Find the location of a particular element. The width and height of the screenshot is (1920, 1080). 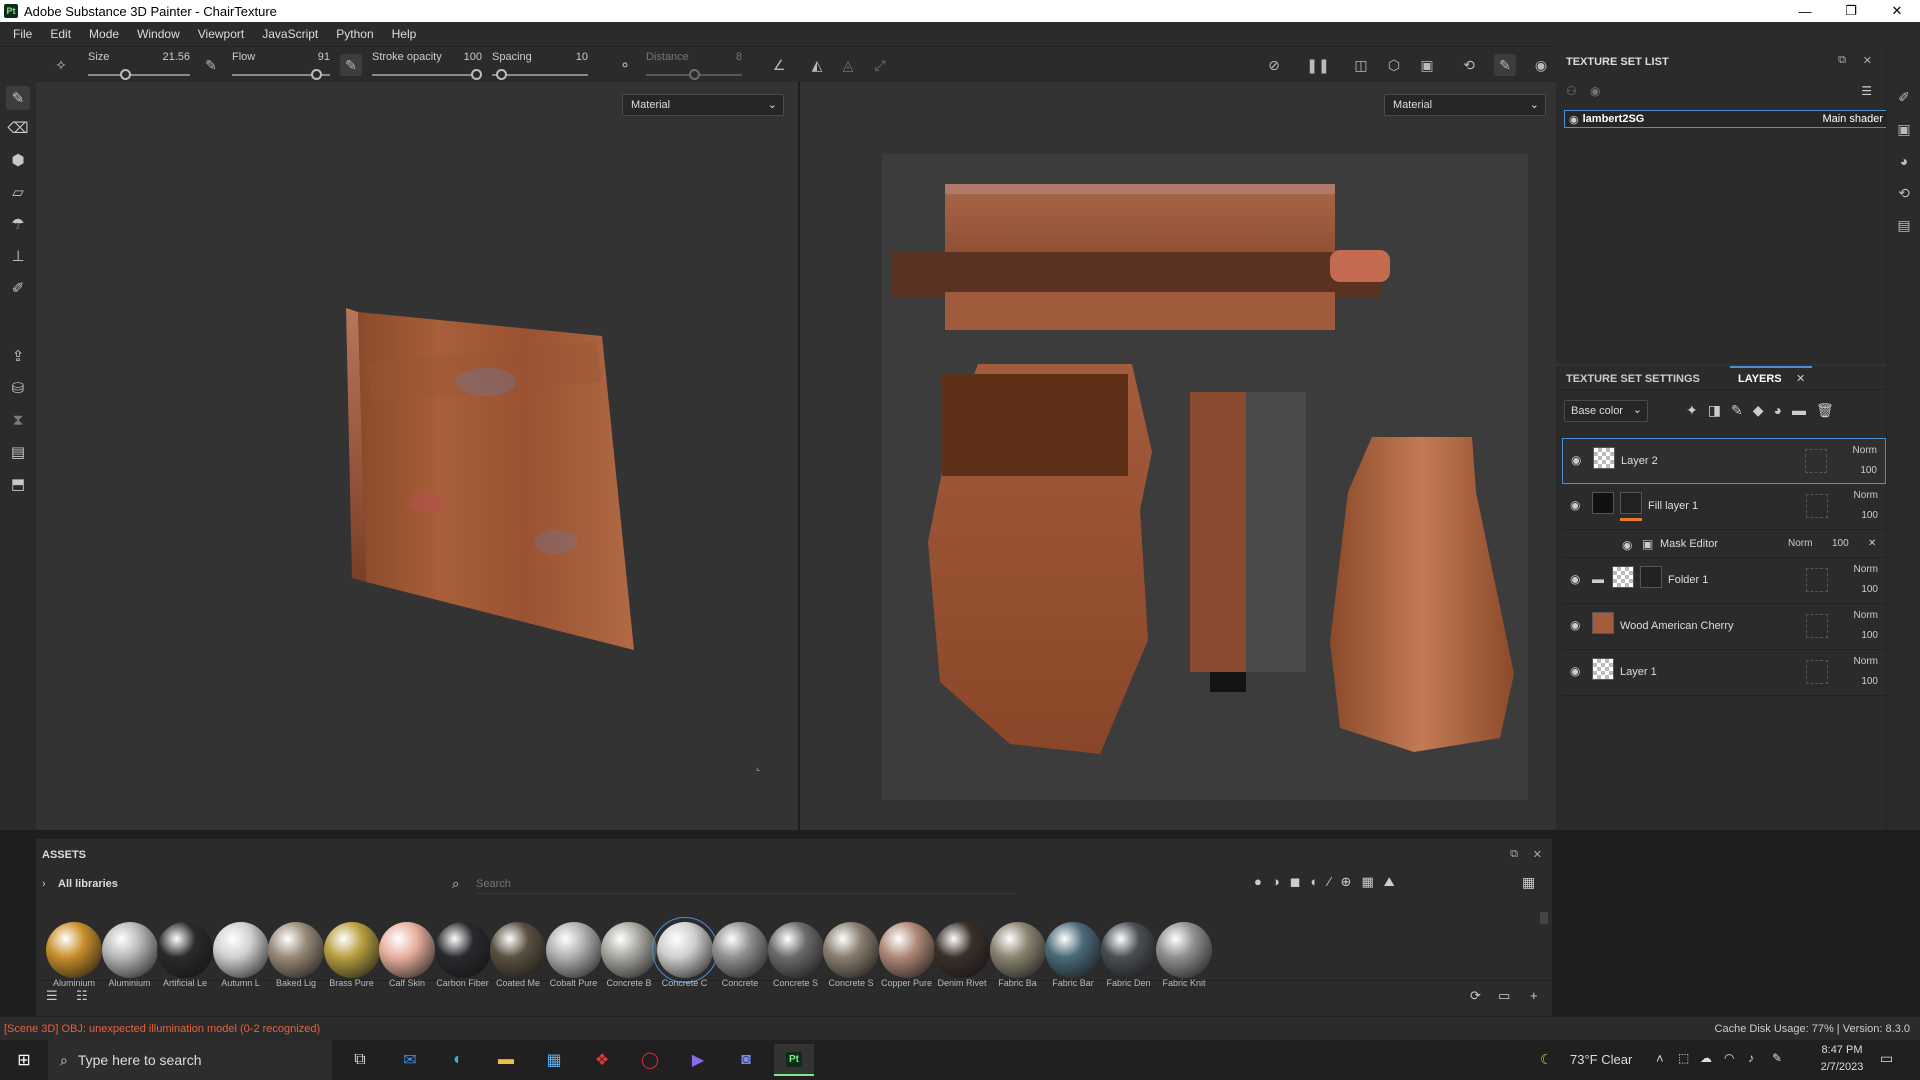

volume-icon: ♪ is located at coordinates (1751, 1058).